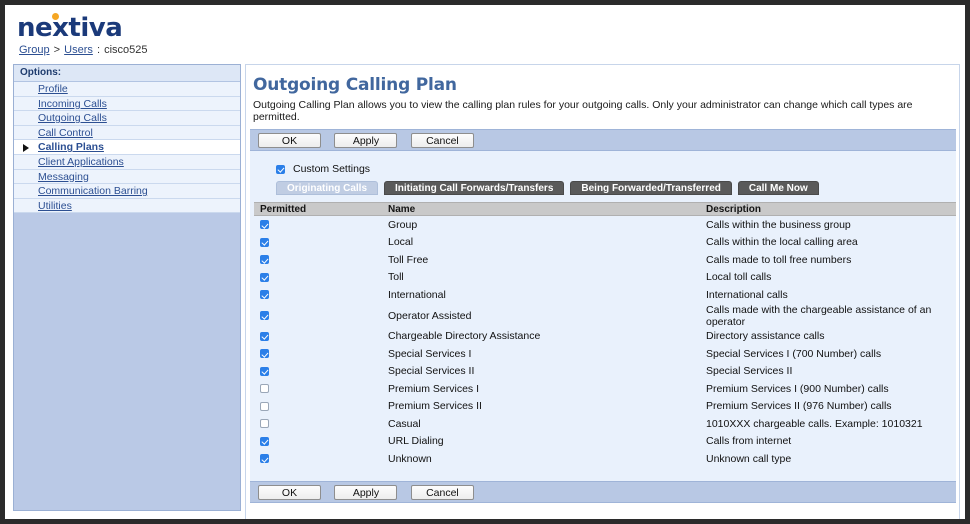 Image resolution: width=970 pixels, height=524 pixels. I want to click on cancel-button-bottom: Cancel, so click(442, 492).